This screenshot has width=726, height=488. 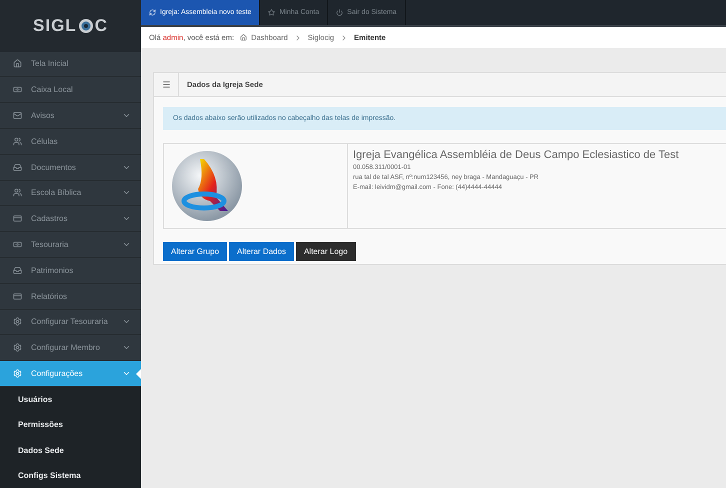 What do you see at coordinates (70, 450) in the screenshot?
I see `submenu-item: Dados Sede` at bounding box center [70, 450].